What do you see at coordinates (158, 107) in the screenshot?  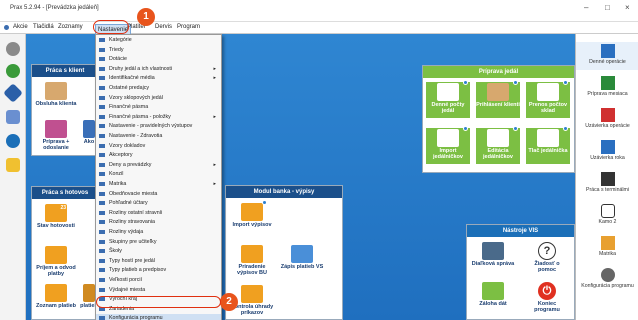 I see `dropdown-item: Finančné pásma` at bounding box center [158, 107].